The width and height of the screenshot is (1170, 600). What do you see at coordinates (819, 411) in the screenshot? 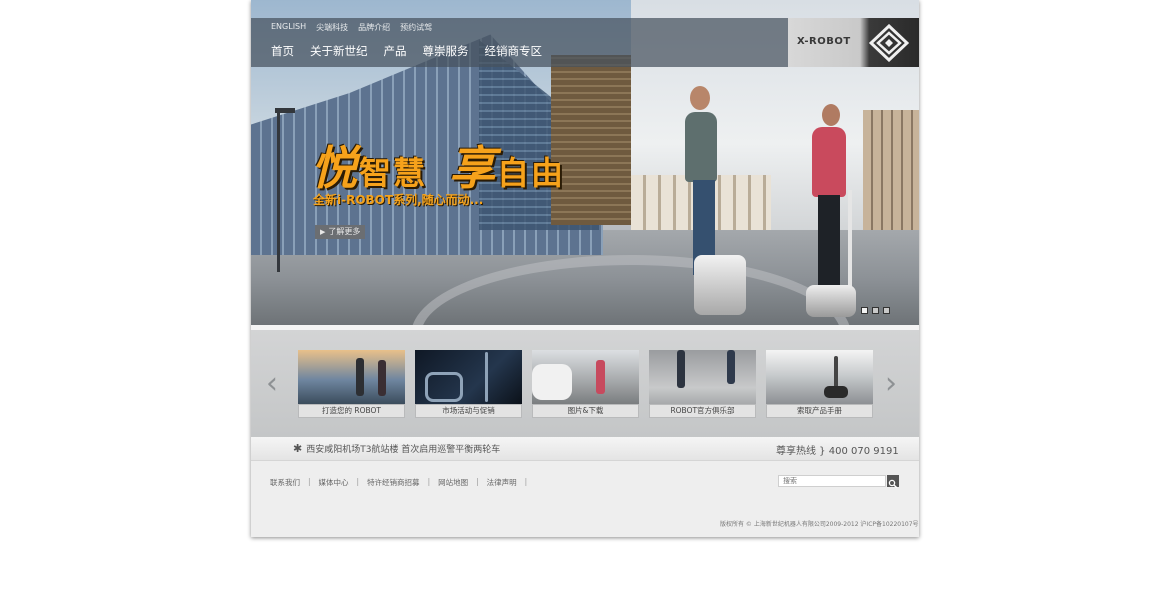
I see `gallery-caption-brochure: 索取产品手册` at bounding box center [819, 411].